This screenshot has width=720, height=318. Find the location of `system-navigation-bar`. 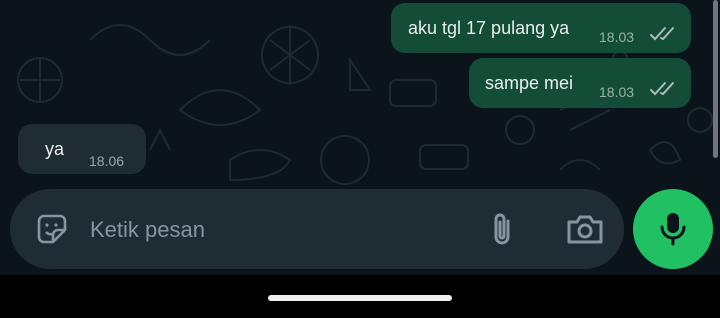

system-navigation-bar is located at coordinates (360, 296).